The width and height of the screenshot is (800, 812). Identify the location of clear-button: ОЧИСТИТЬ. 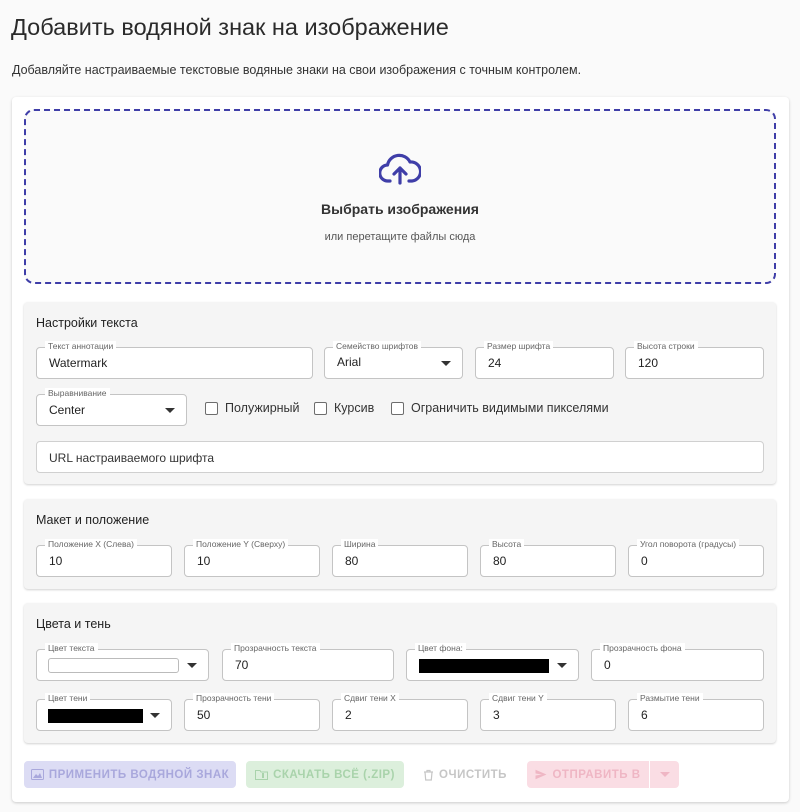
(465, 774).